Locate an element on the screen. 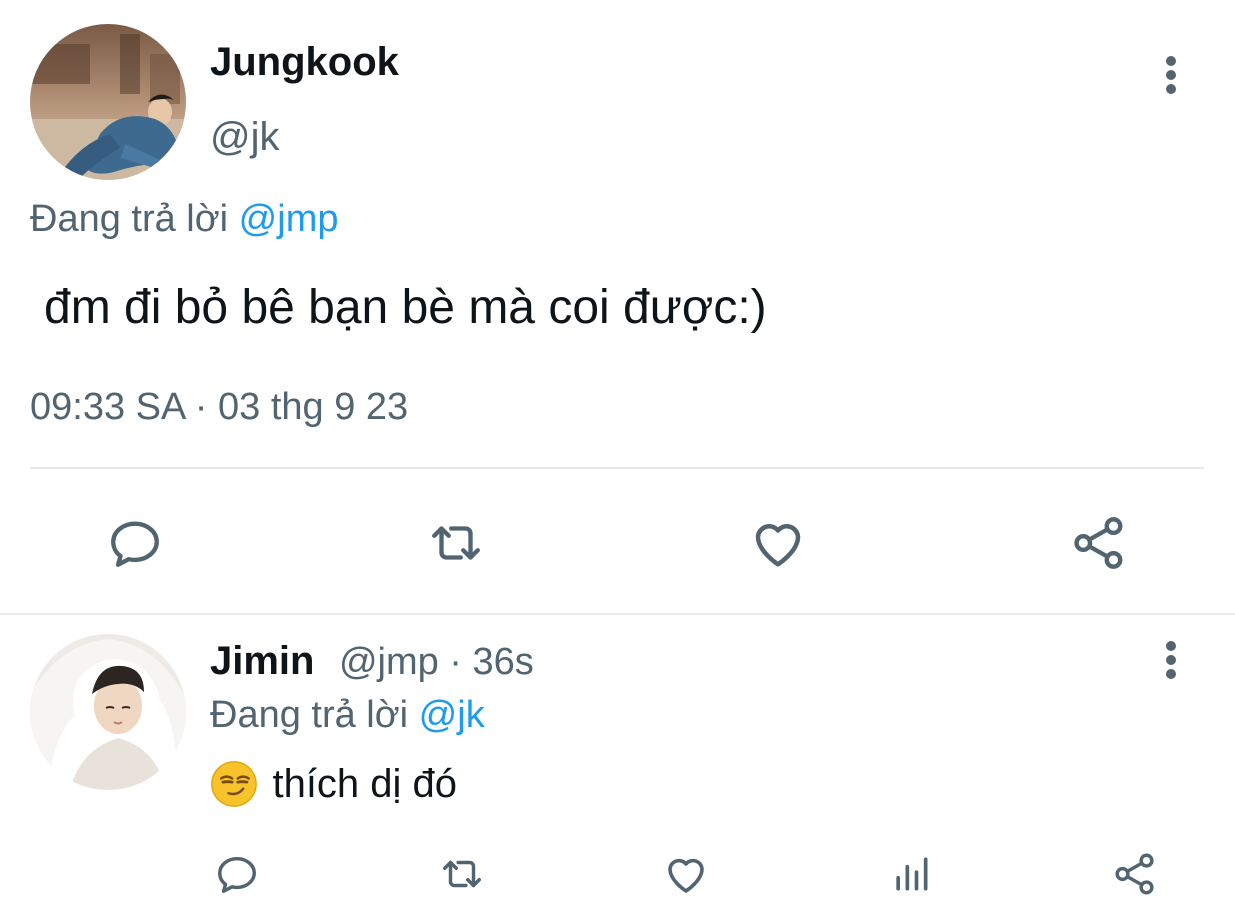  tweet-timestamp: 09:33 SA · 03 thg 9 23 is located at coordinates (219, 407).